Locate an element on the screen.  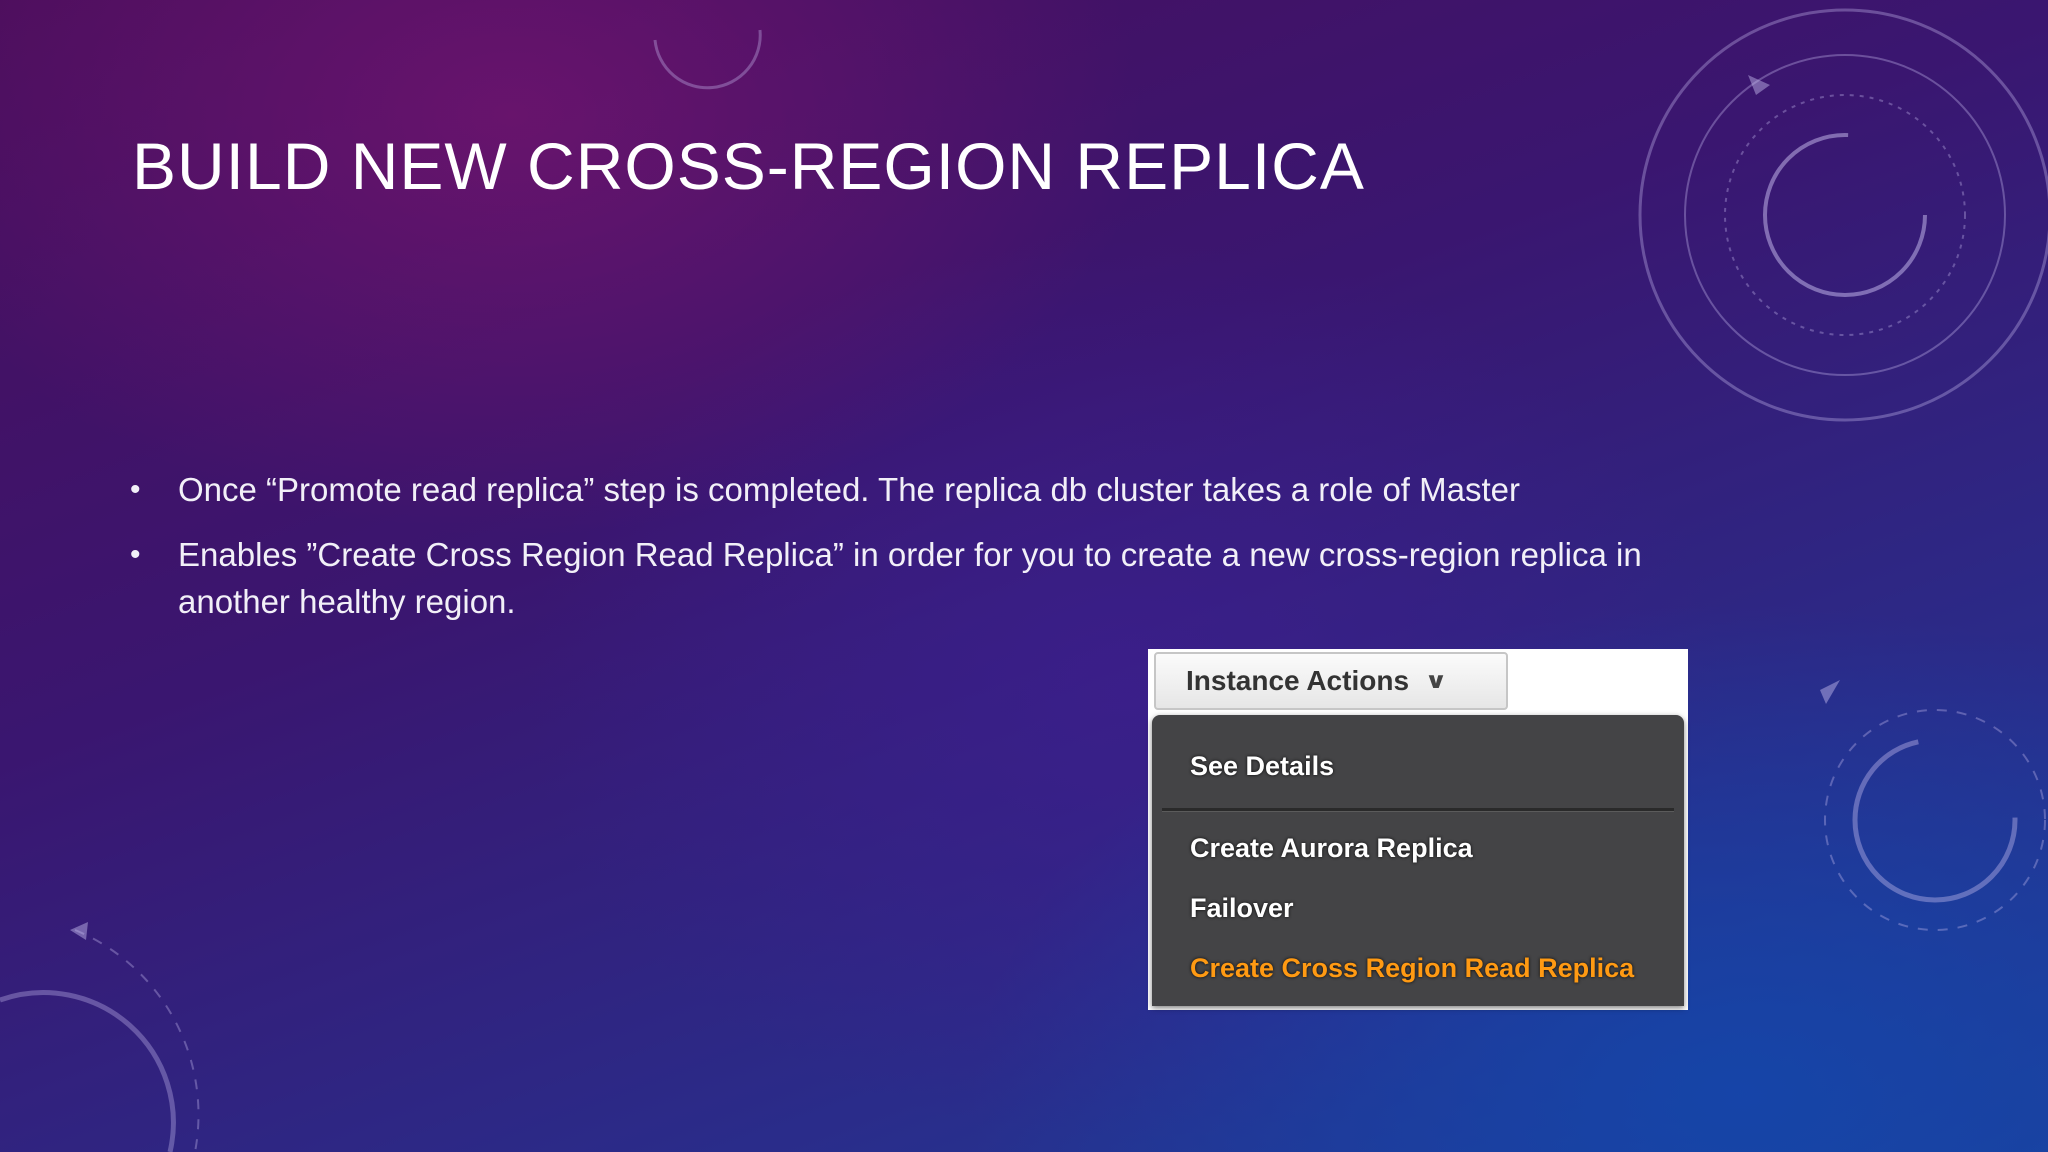
menu-item-create-aurora-replica: Create Aurora Replica is located at coordinates (1331, 848).